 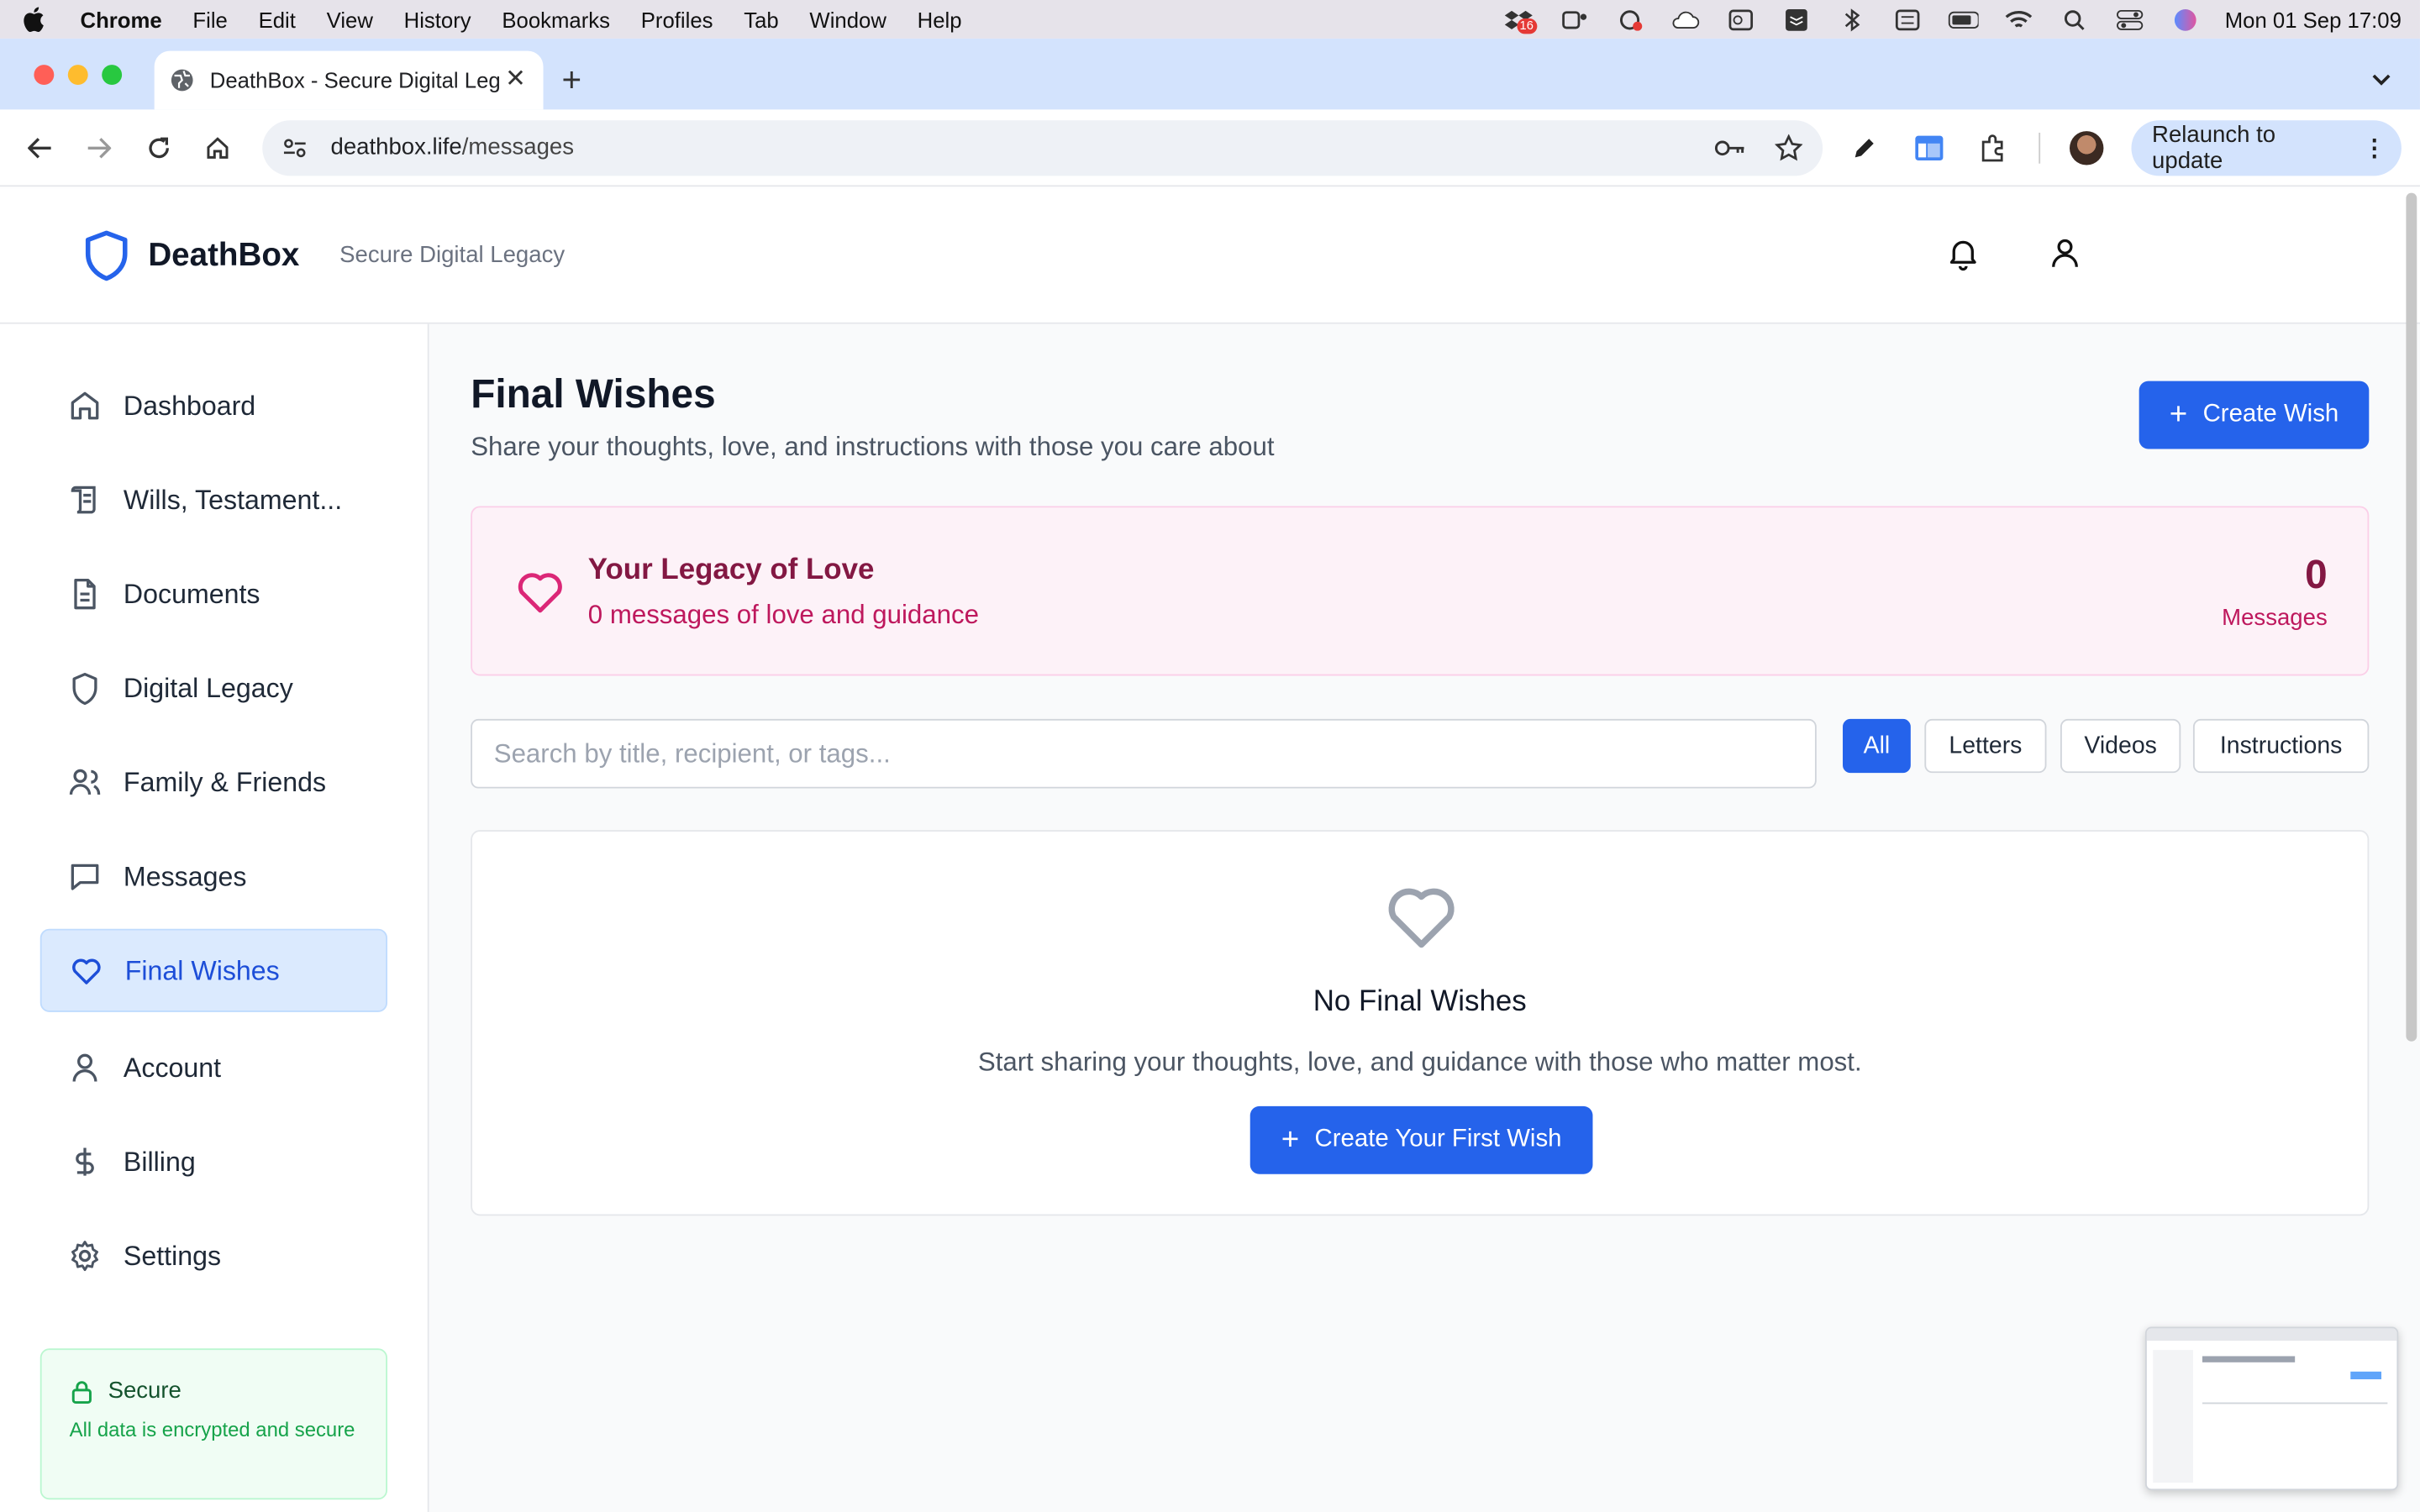 I want to click on page-title: Final Wishes, so click(x=593, y=393).